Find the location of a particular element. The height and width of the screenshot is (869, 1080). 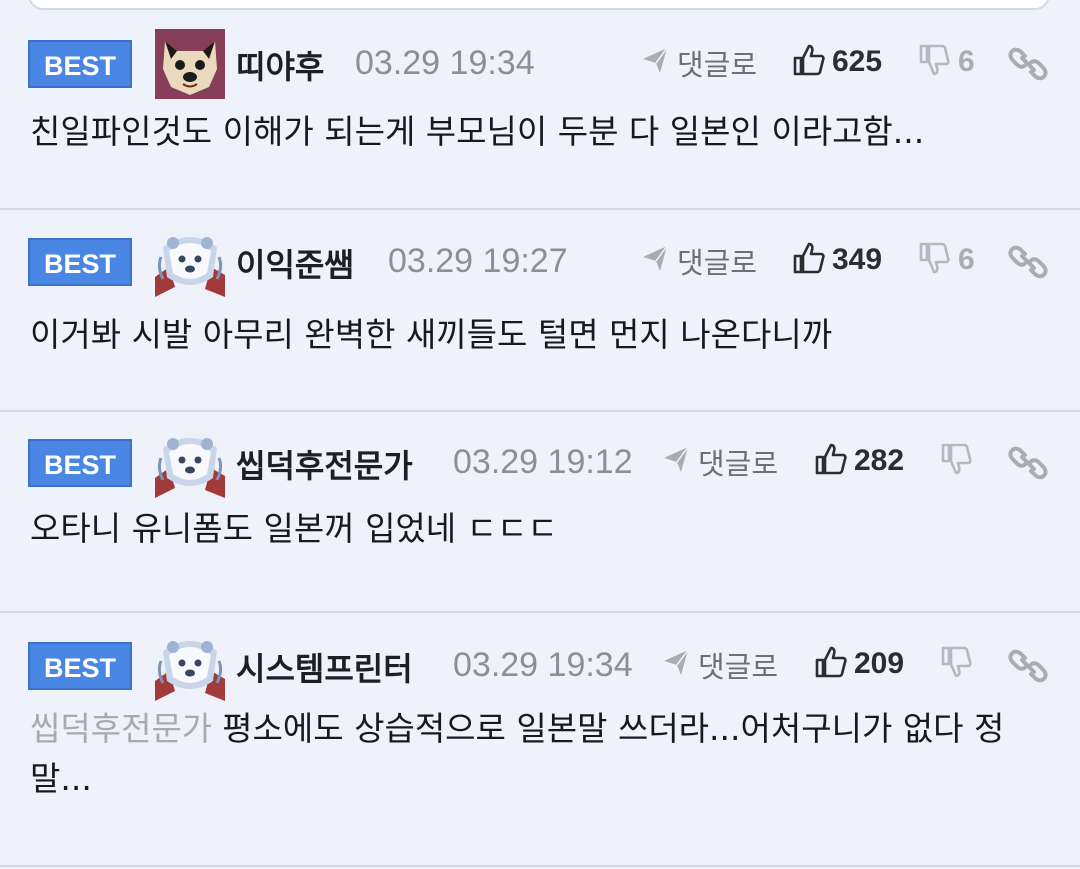

like-count: 625 is located at coordinates (857, 61).